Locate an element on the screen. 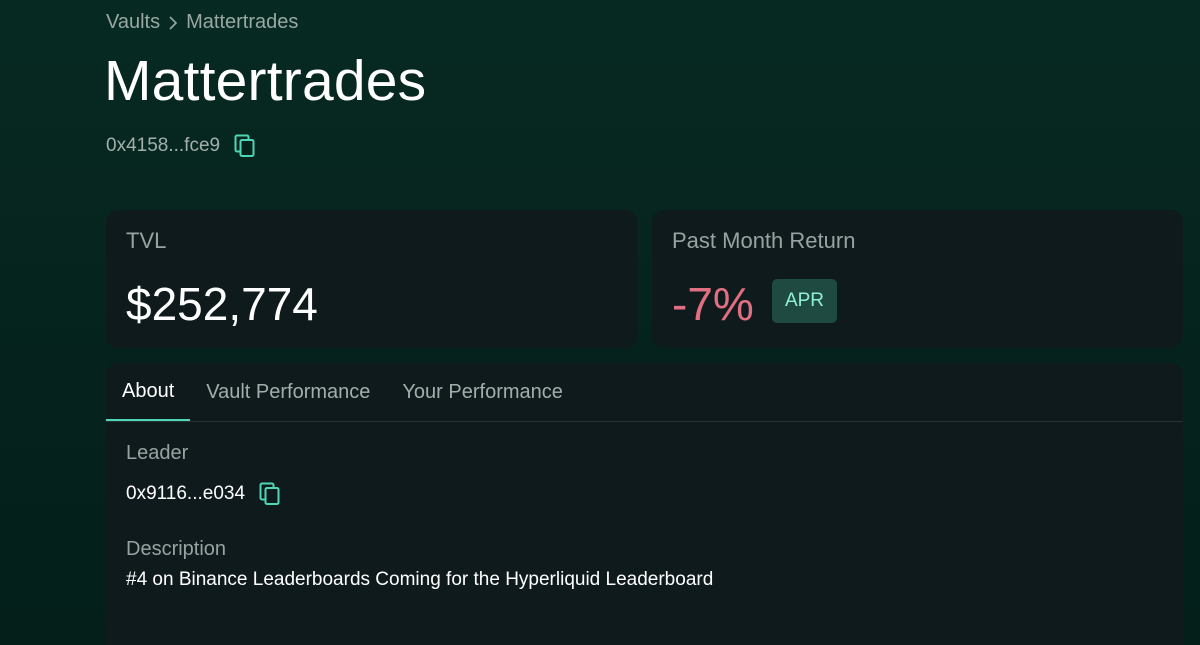 The height and width of the screenshot is (645, 1200). tab-vault-performance: Vault Performance is located at coordinates (288, 392).